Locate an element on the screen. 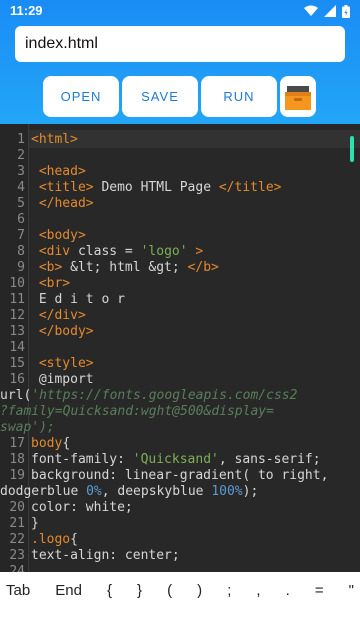 This screenshot has width=360, height=640. code-token: <body> is located at coordinates (58, 235).